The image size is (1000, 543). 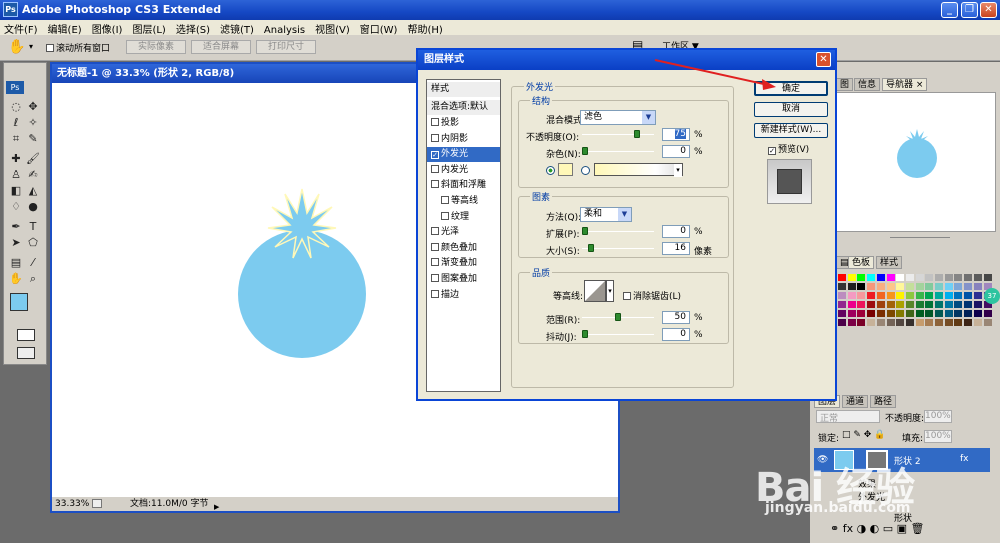 What do you see at coordinates (618, 231) in the screenshot?
I see `spread-slider` at bounding box center [618, 231].